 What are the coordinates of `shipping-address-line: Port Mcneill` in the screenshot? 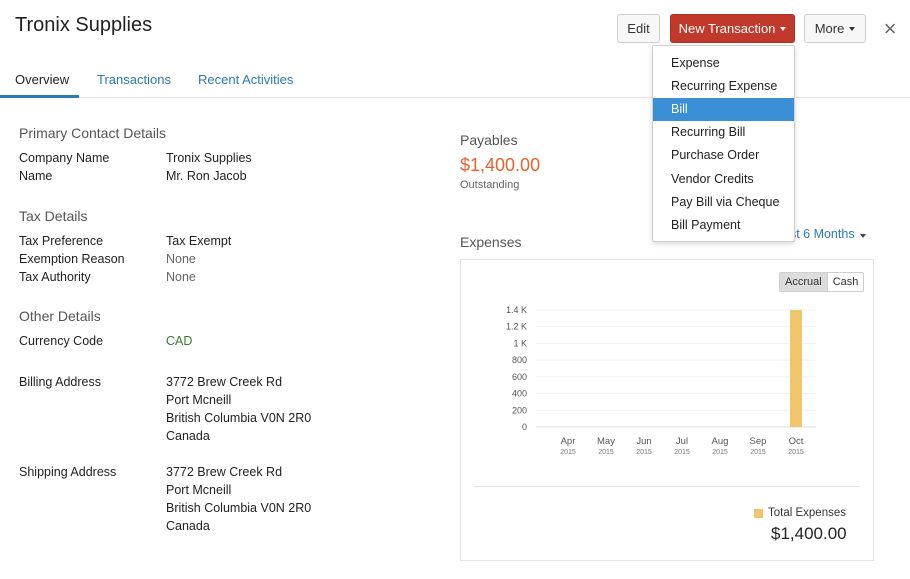 It's located at (199, 490).